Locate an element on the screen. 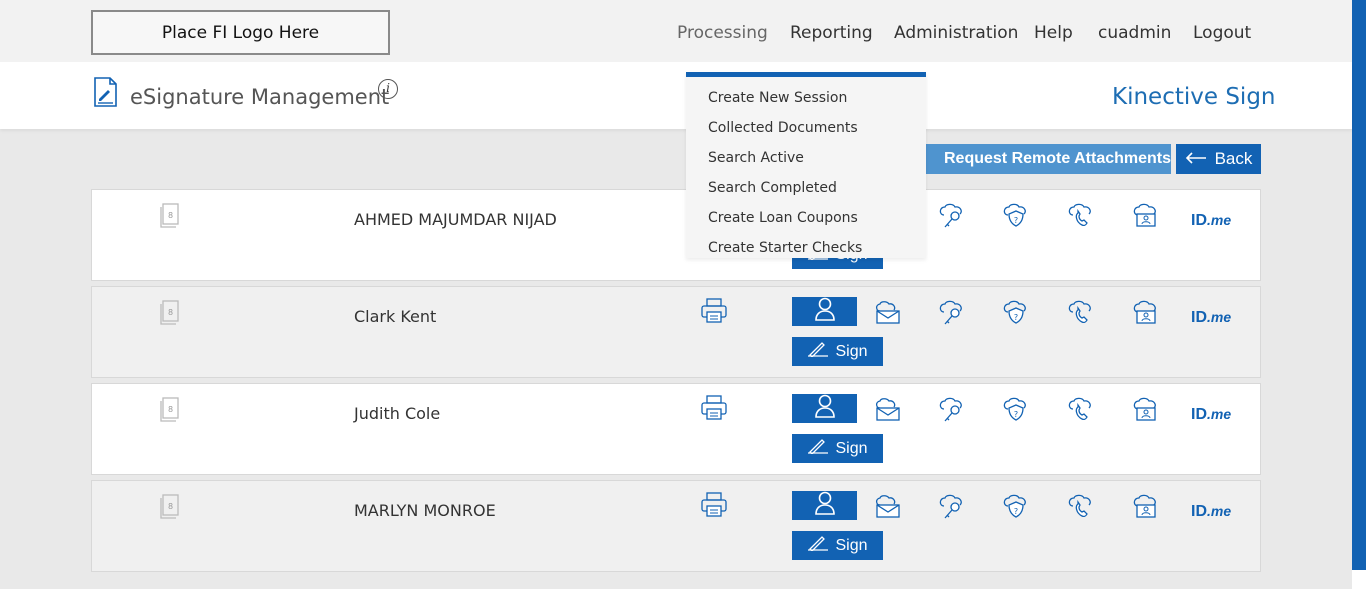 Image resolution: width=1366 pixels, height=589 pixels. brand-name: Kinective Sign is located at coordinates (1194, 97).